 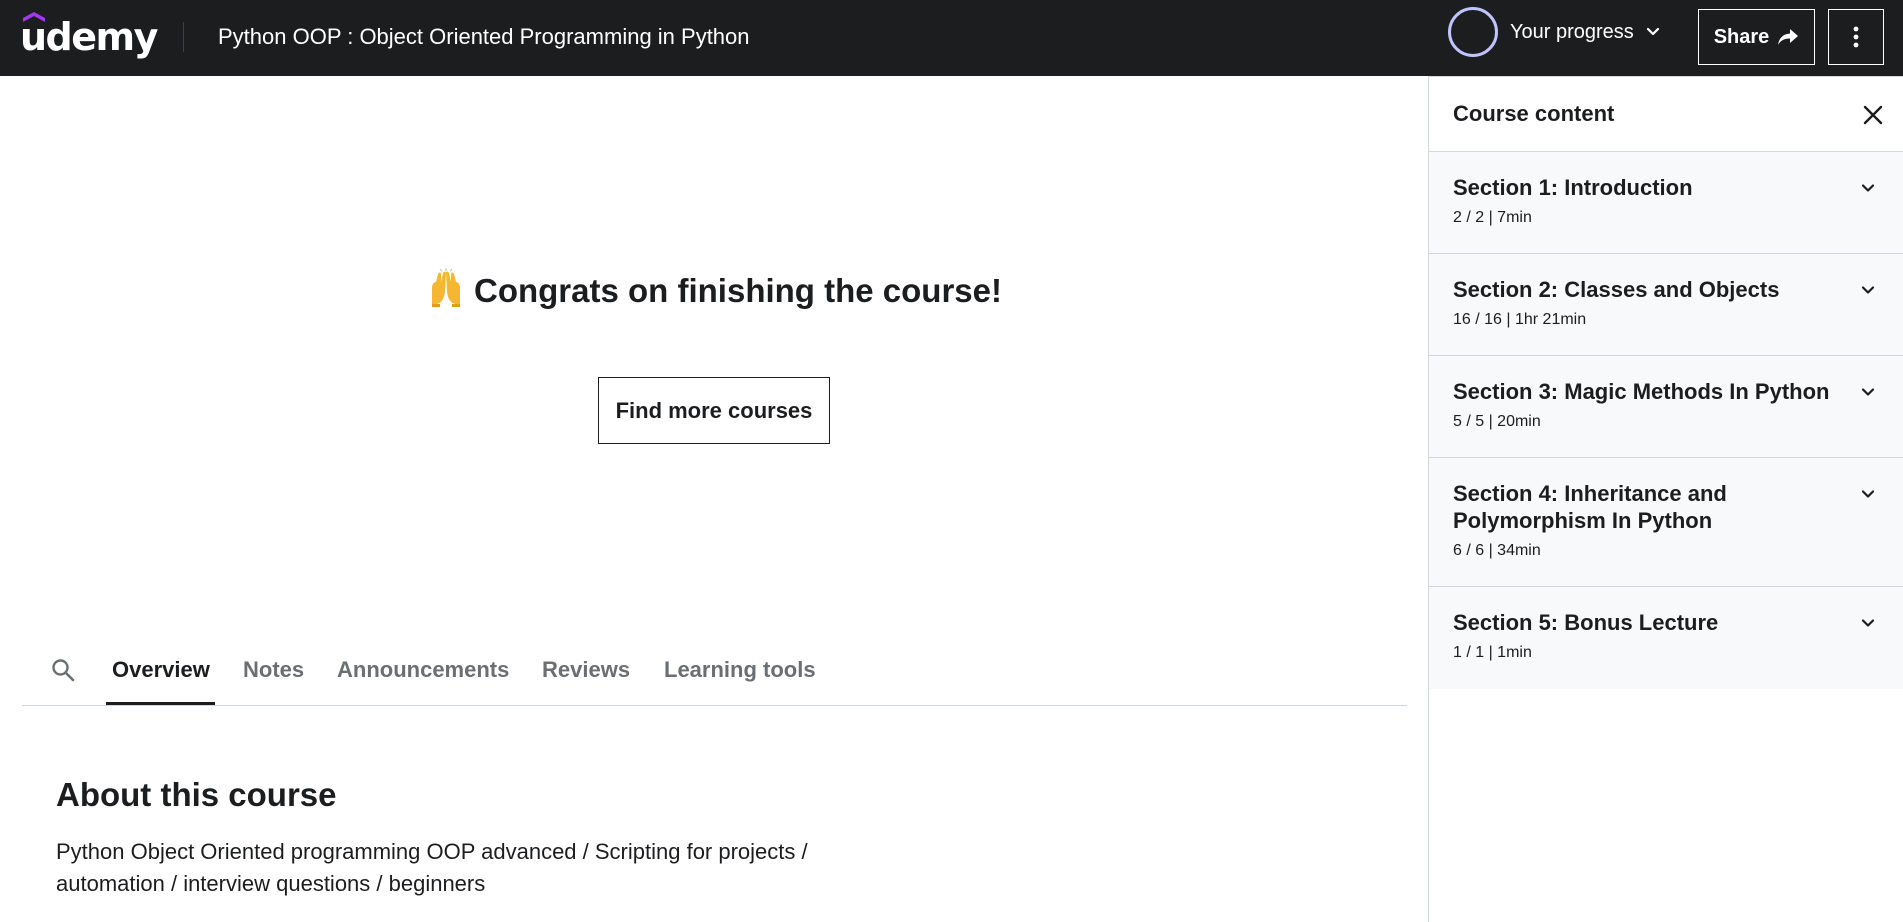 I want to click on more-vertical-icon, so click(x=1856, y=37).